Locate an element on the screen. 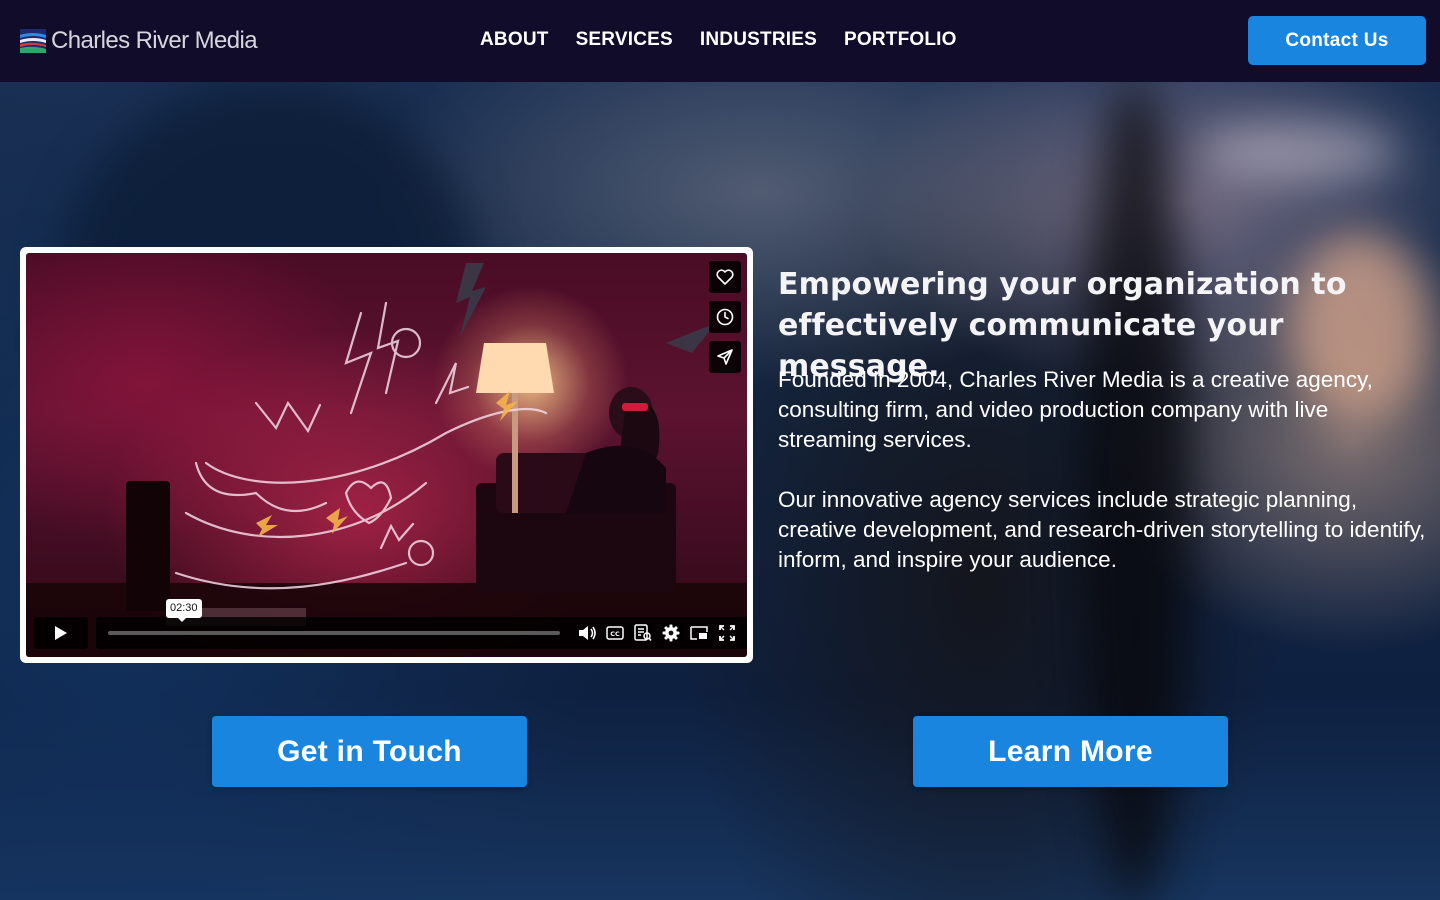 Image resolution: width=1440 pixels, height=900 pixels. like-button is located at coordinates (725, 277).